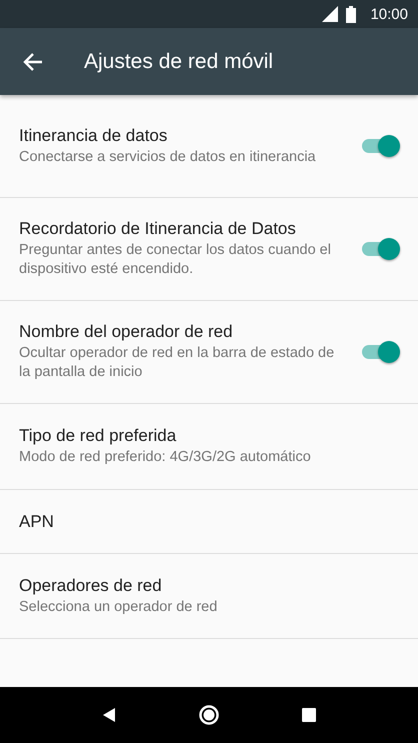 This screenshot has width=418, height=743. Describe the element at coordinates (126, 332) in the screenshot. I see `setting-title: Nombre del operador de red` at that location.